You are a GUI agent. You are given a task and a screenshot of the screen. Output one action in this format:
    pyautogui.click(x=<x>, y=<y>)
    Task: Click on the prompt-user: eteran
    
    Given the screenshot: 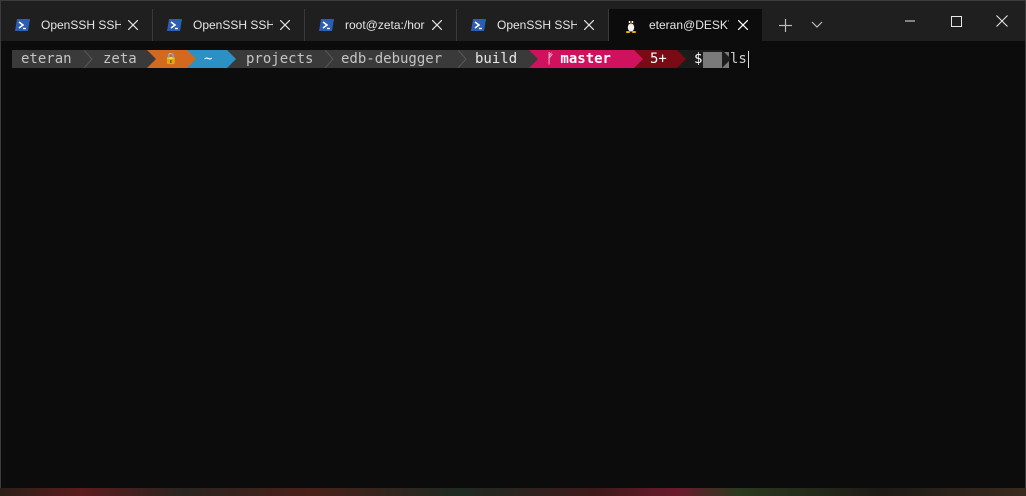 What is the action you would take?
    pyautogui.click(x=46, y=59)
    